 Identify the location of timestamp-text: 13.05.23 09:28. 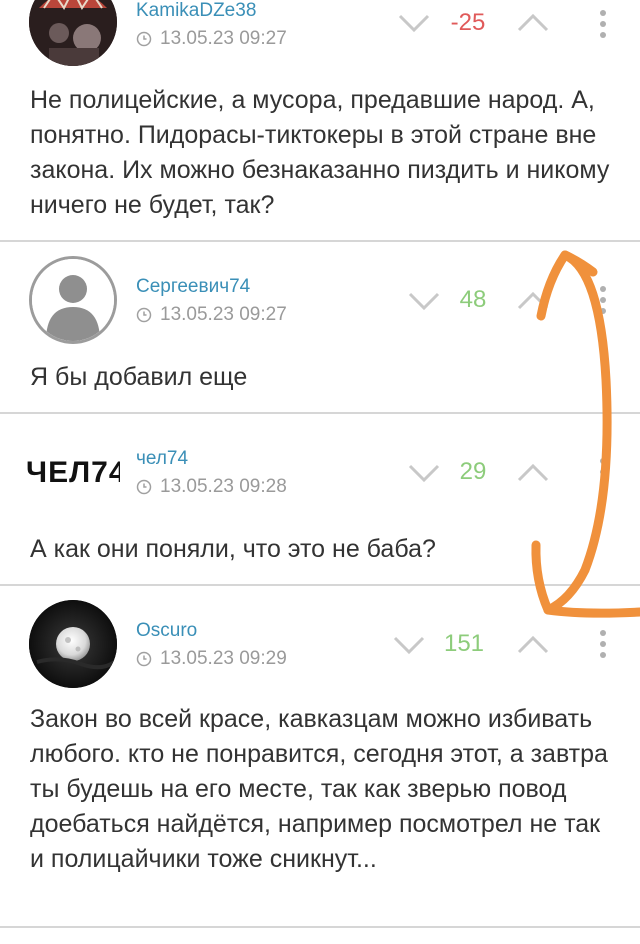
(223, 486).